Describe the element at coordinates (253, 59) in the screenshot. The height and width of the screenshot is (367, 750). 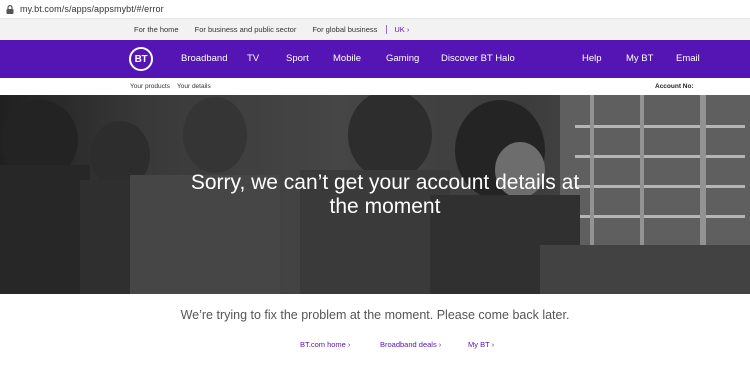
I see `nav-item-tv: TV` at that location.